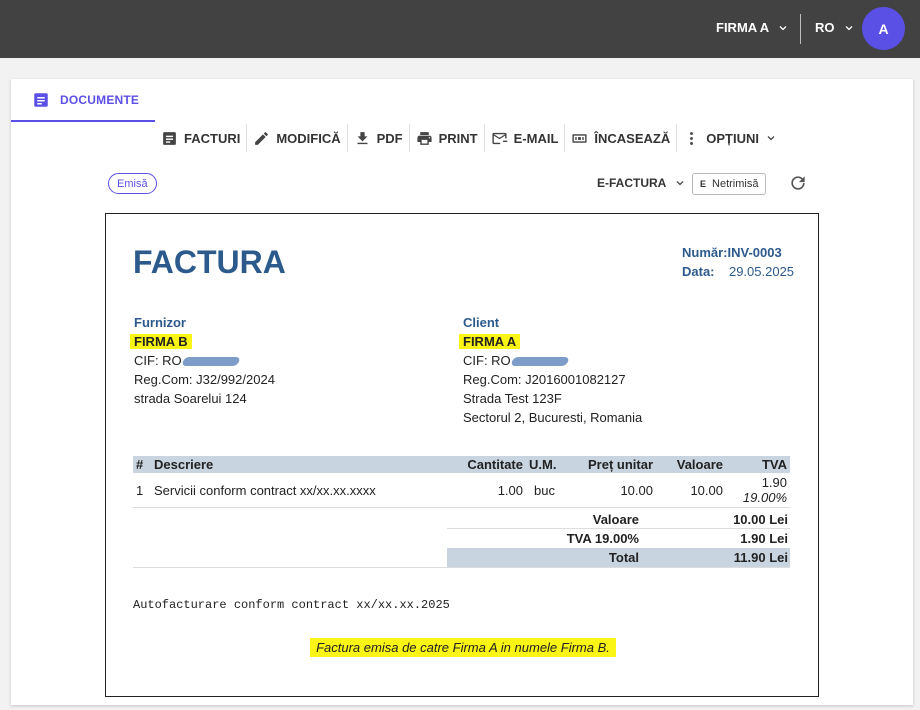 The width and height of the screenshot is (920, 710). Describe the element at coordinates (158, 360) in the screenshot. I see `supplier-cif: CIF: RO` at that location.